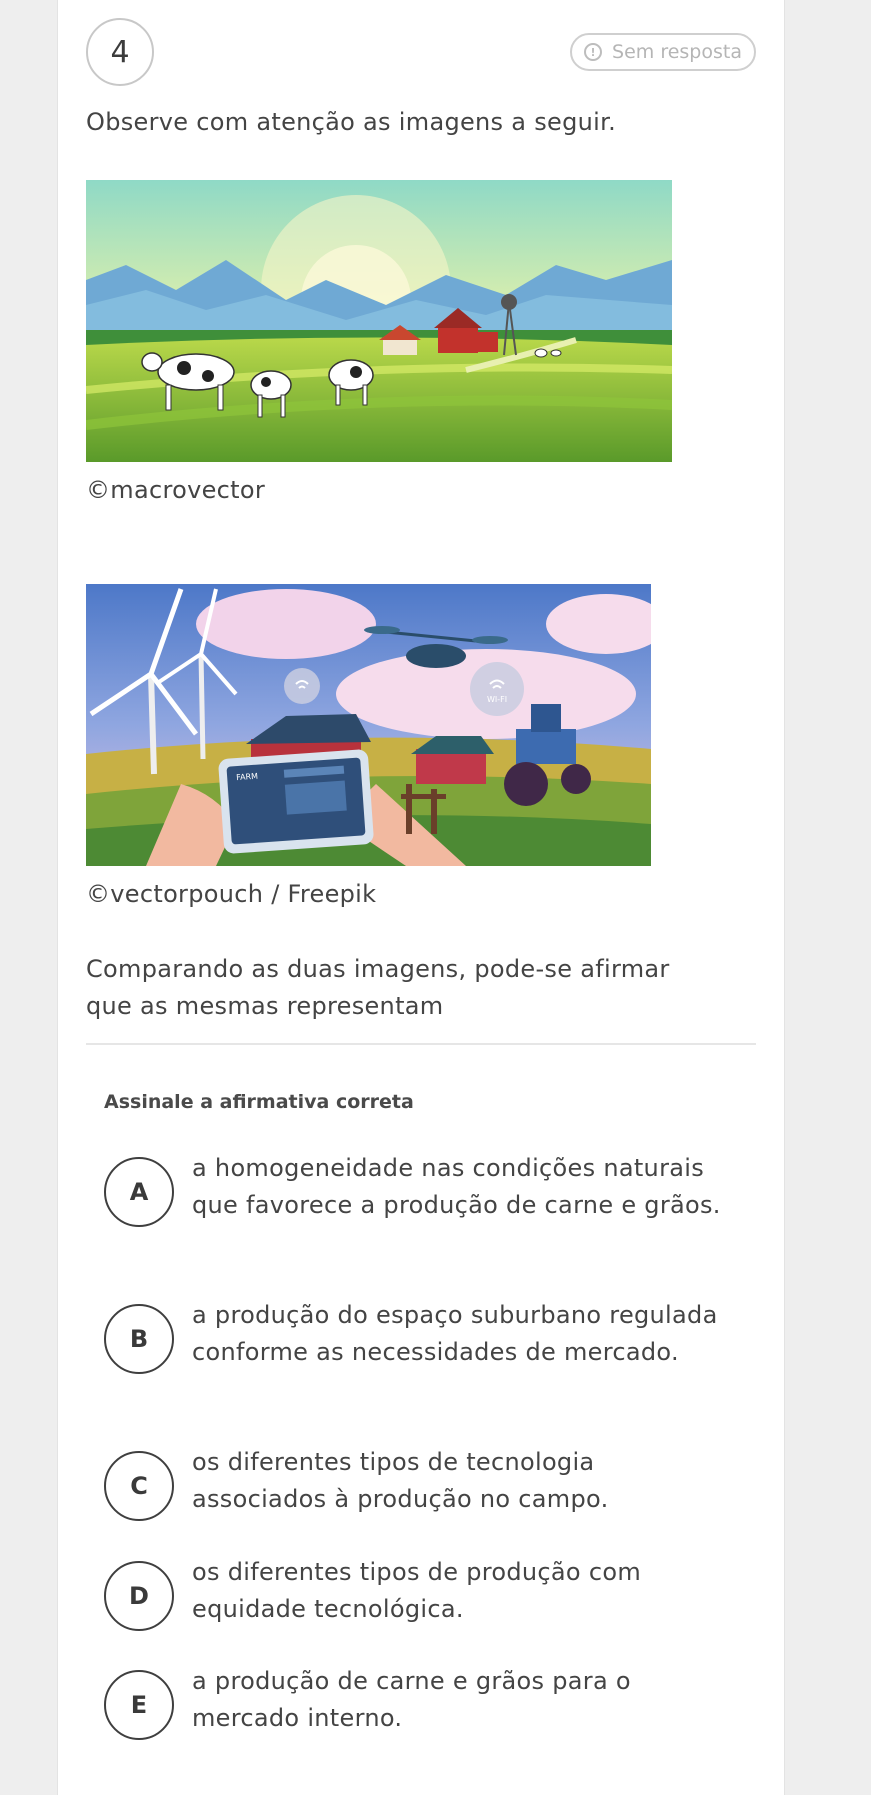 This screenshot has width=871, height=1795. I want to click on option-letter: E, so click(139, 1705).